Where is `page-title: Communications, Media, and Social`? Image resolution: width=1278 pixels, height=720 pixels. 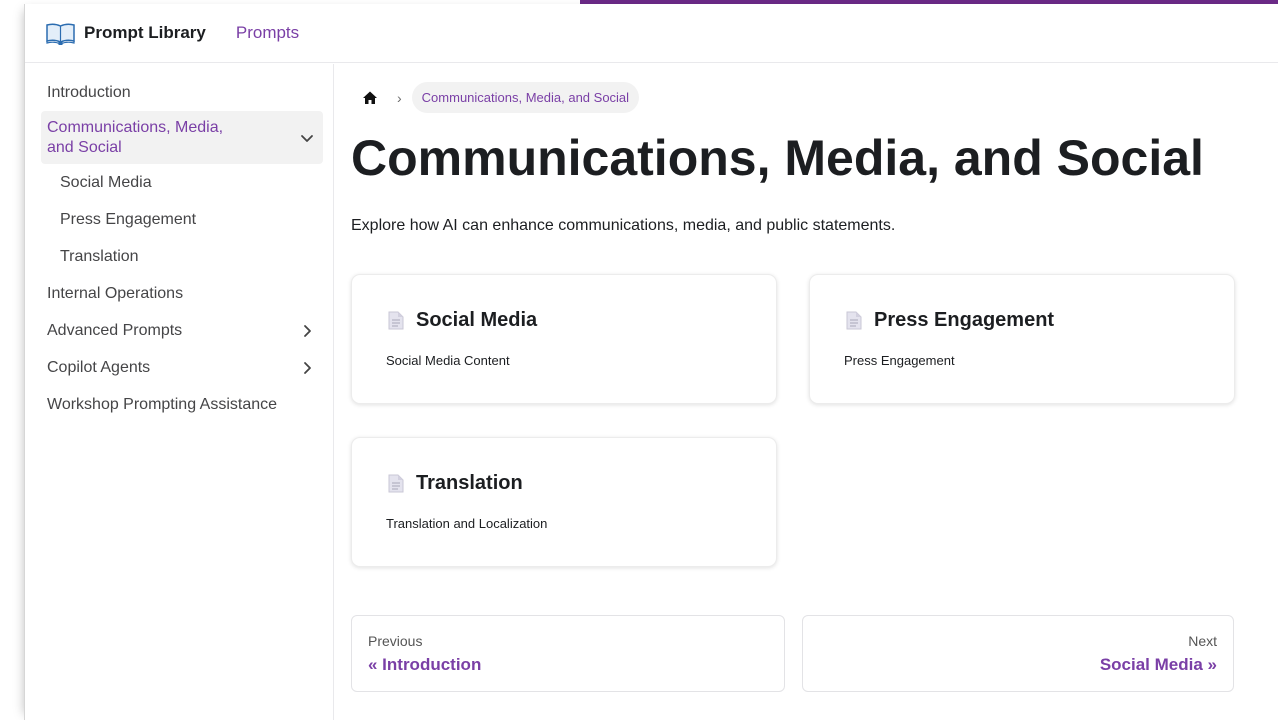 page-title: Communications, Media, and Social is located at coordinates (777, 158).